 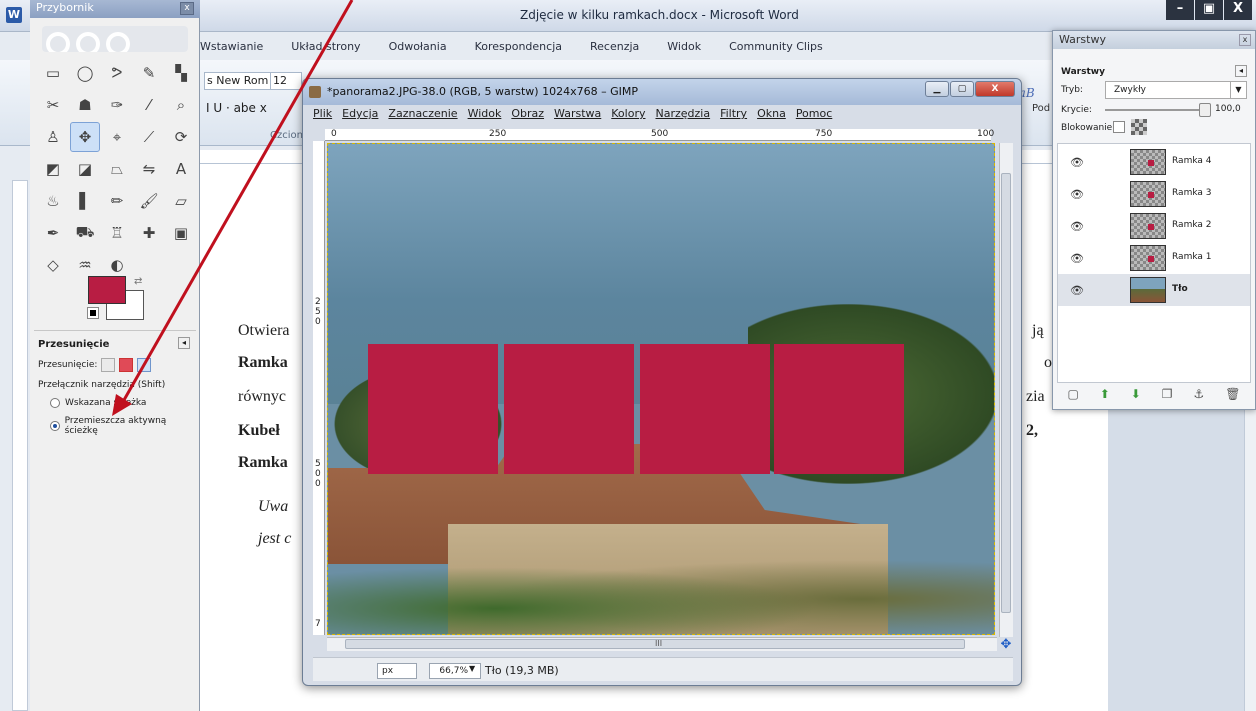 I want to click on move-layer-icon, so click(x=108, y=365).